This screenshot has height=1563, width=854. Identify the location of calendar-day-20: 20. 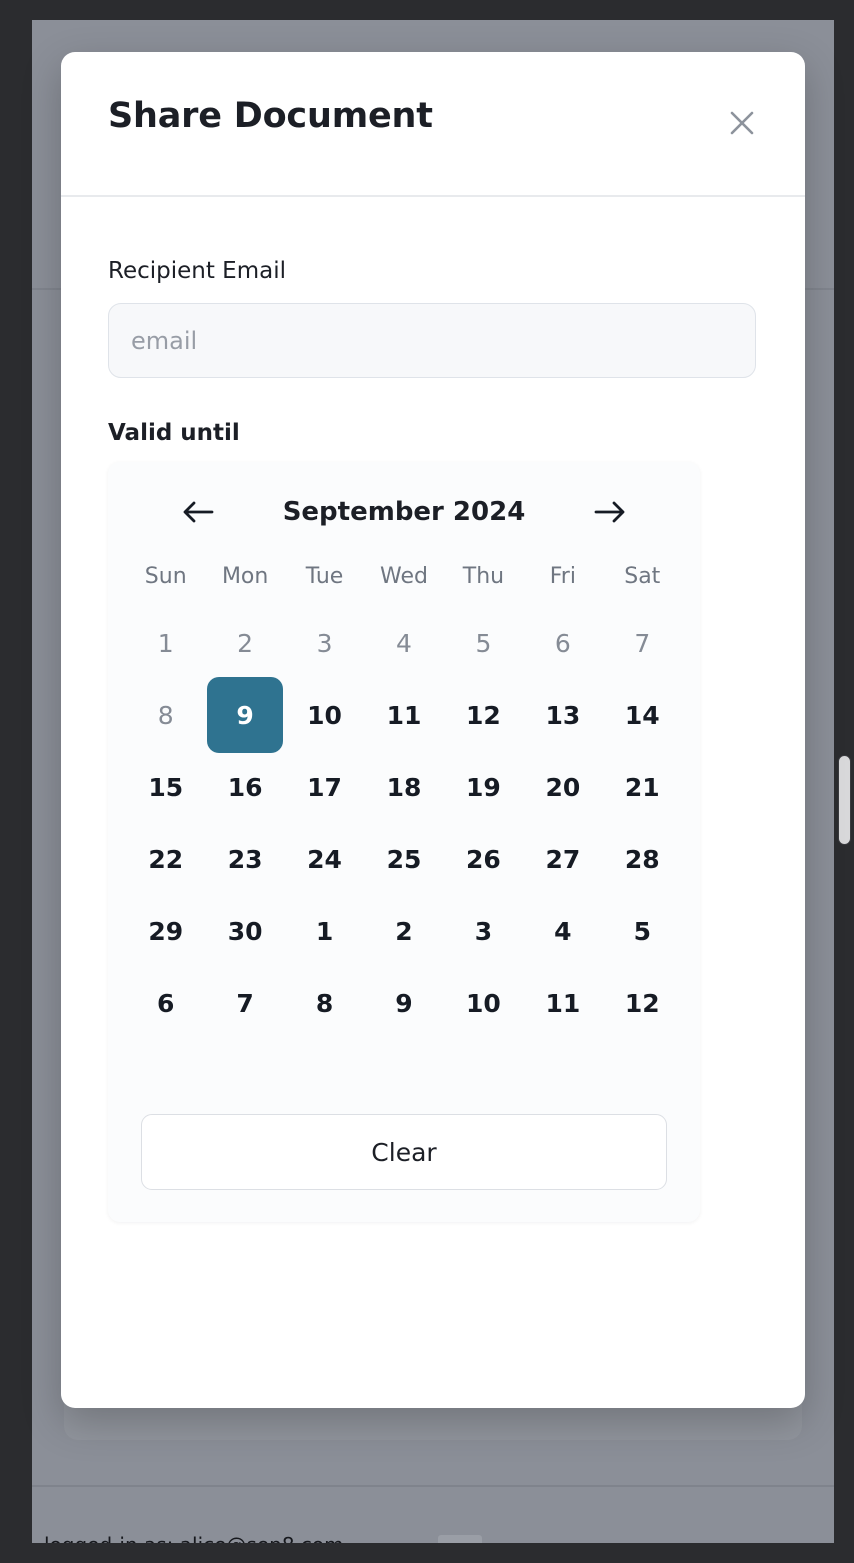
(562, 787).